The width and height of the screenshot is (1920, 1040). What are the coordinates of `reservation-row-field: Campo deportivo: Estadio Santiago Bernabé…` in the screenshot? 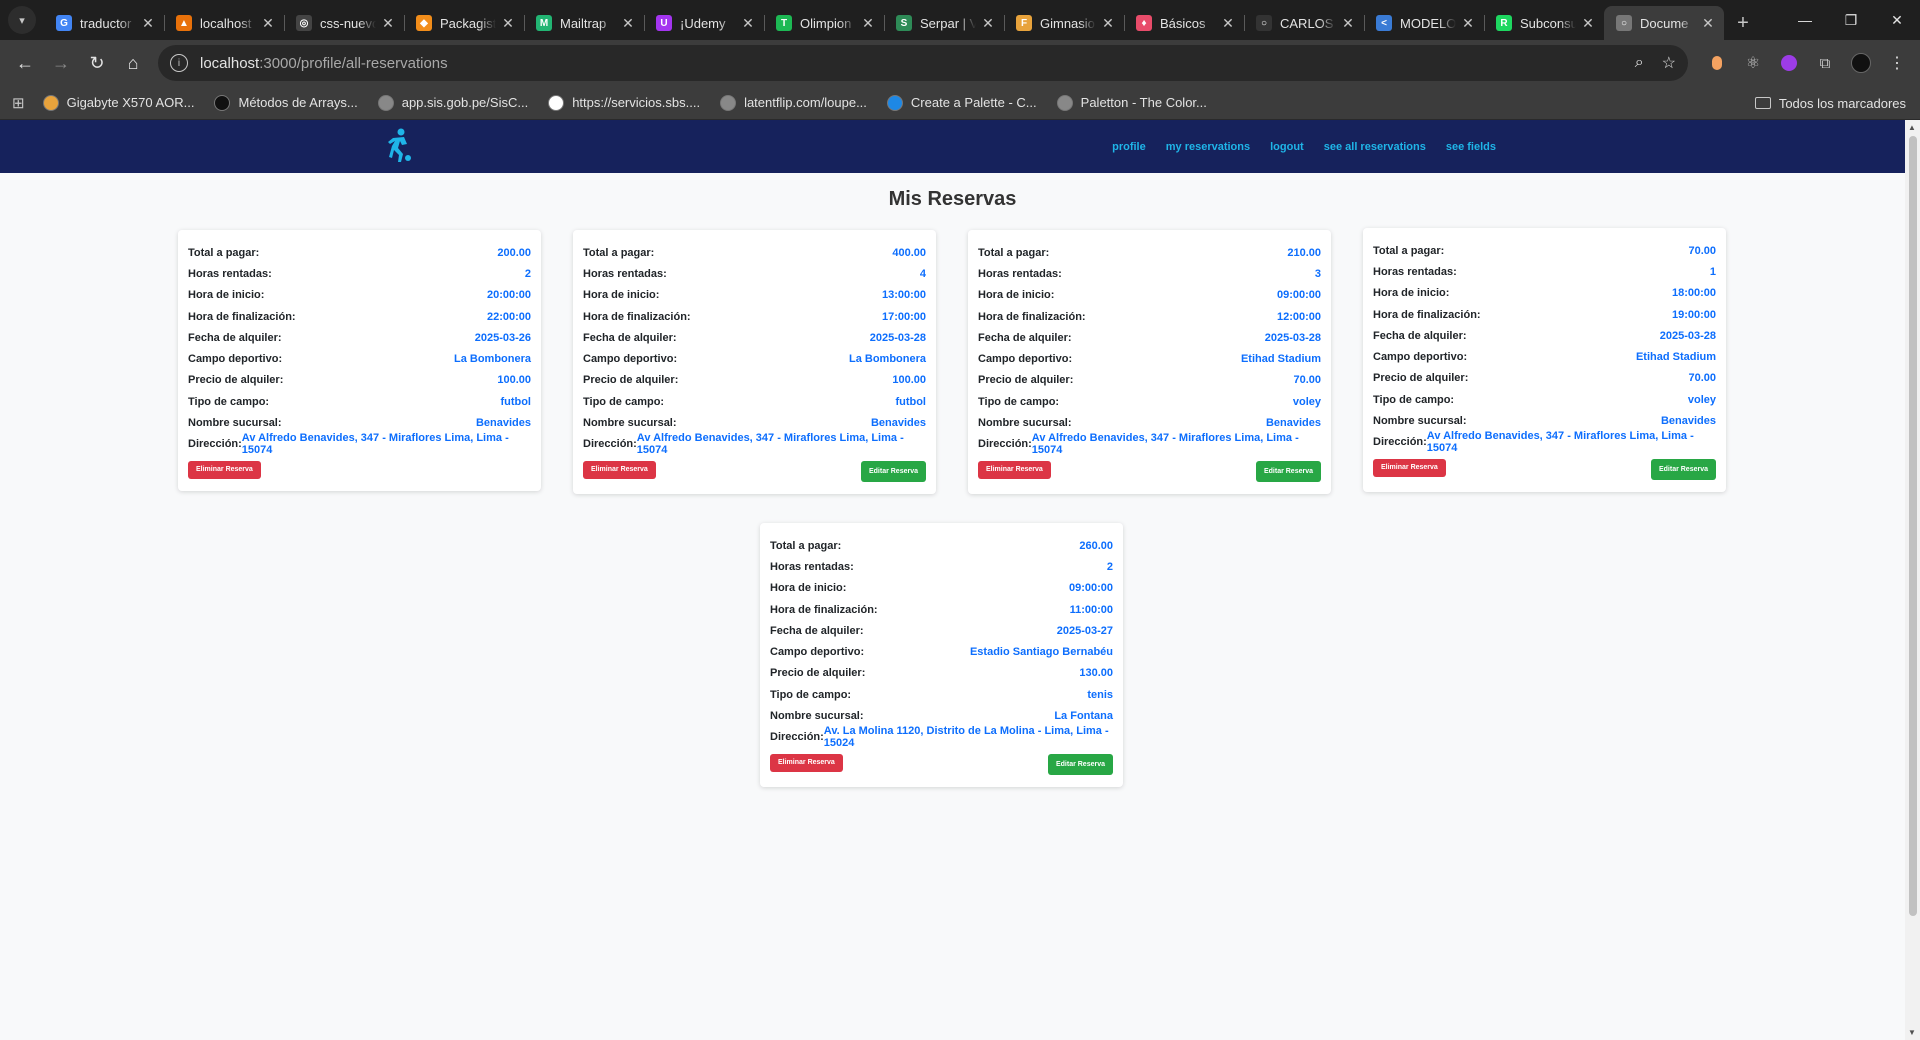 It's located at (941, 651).